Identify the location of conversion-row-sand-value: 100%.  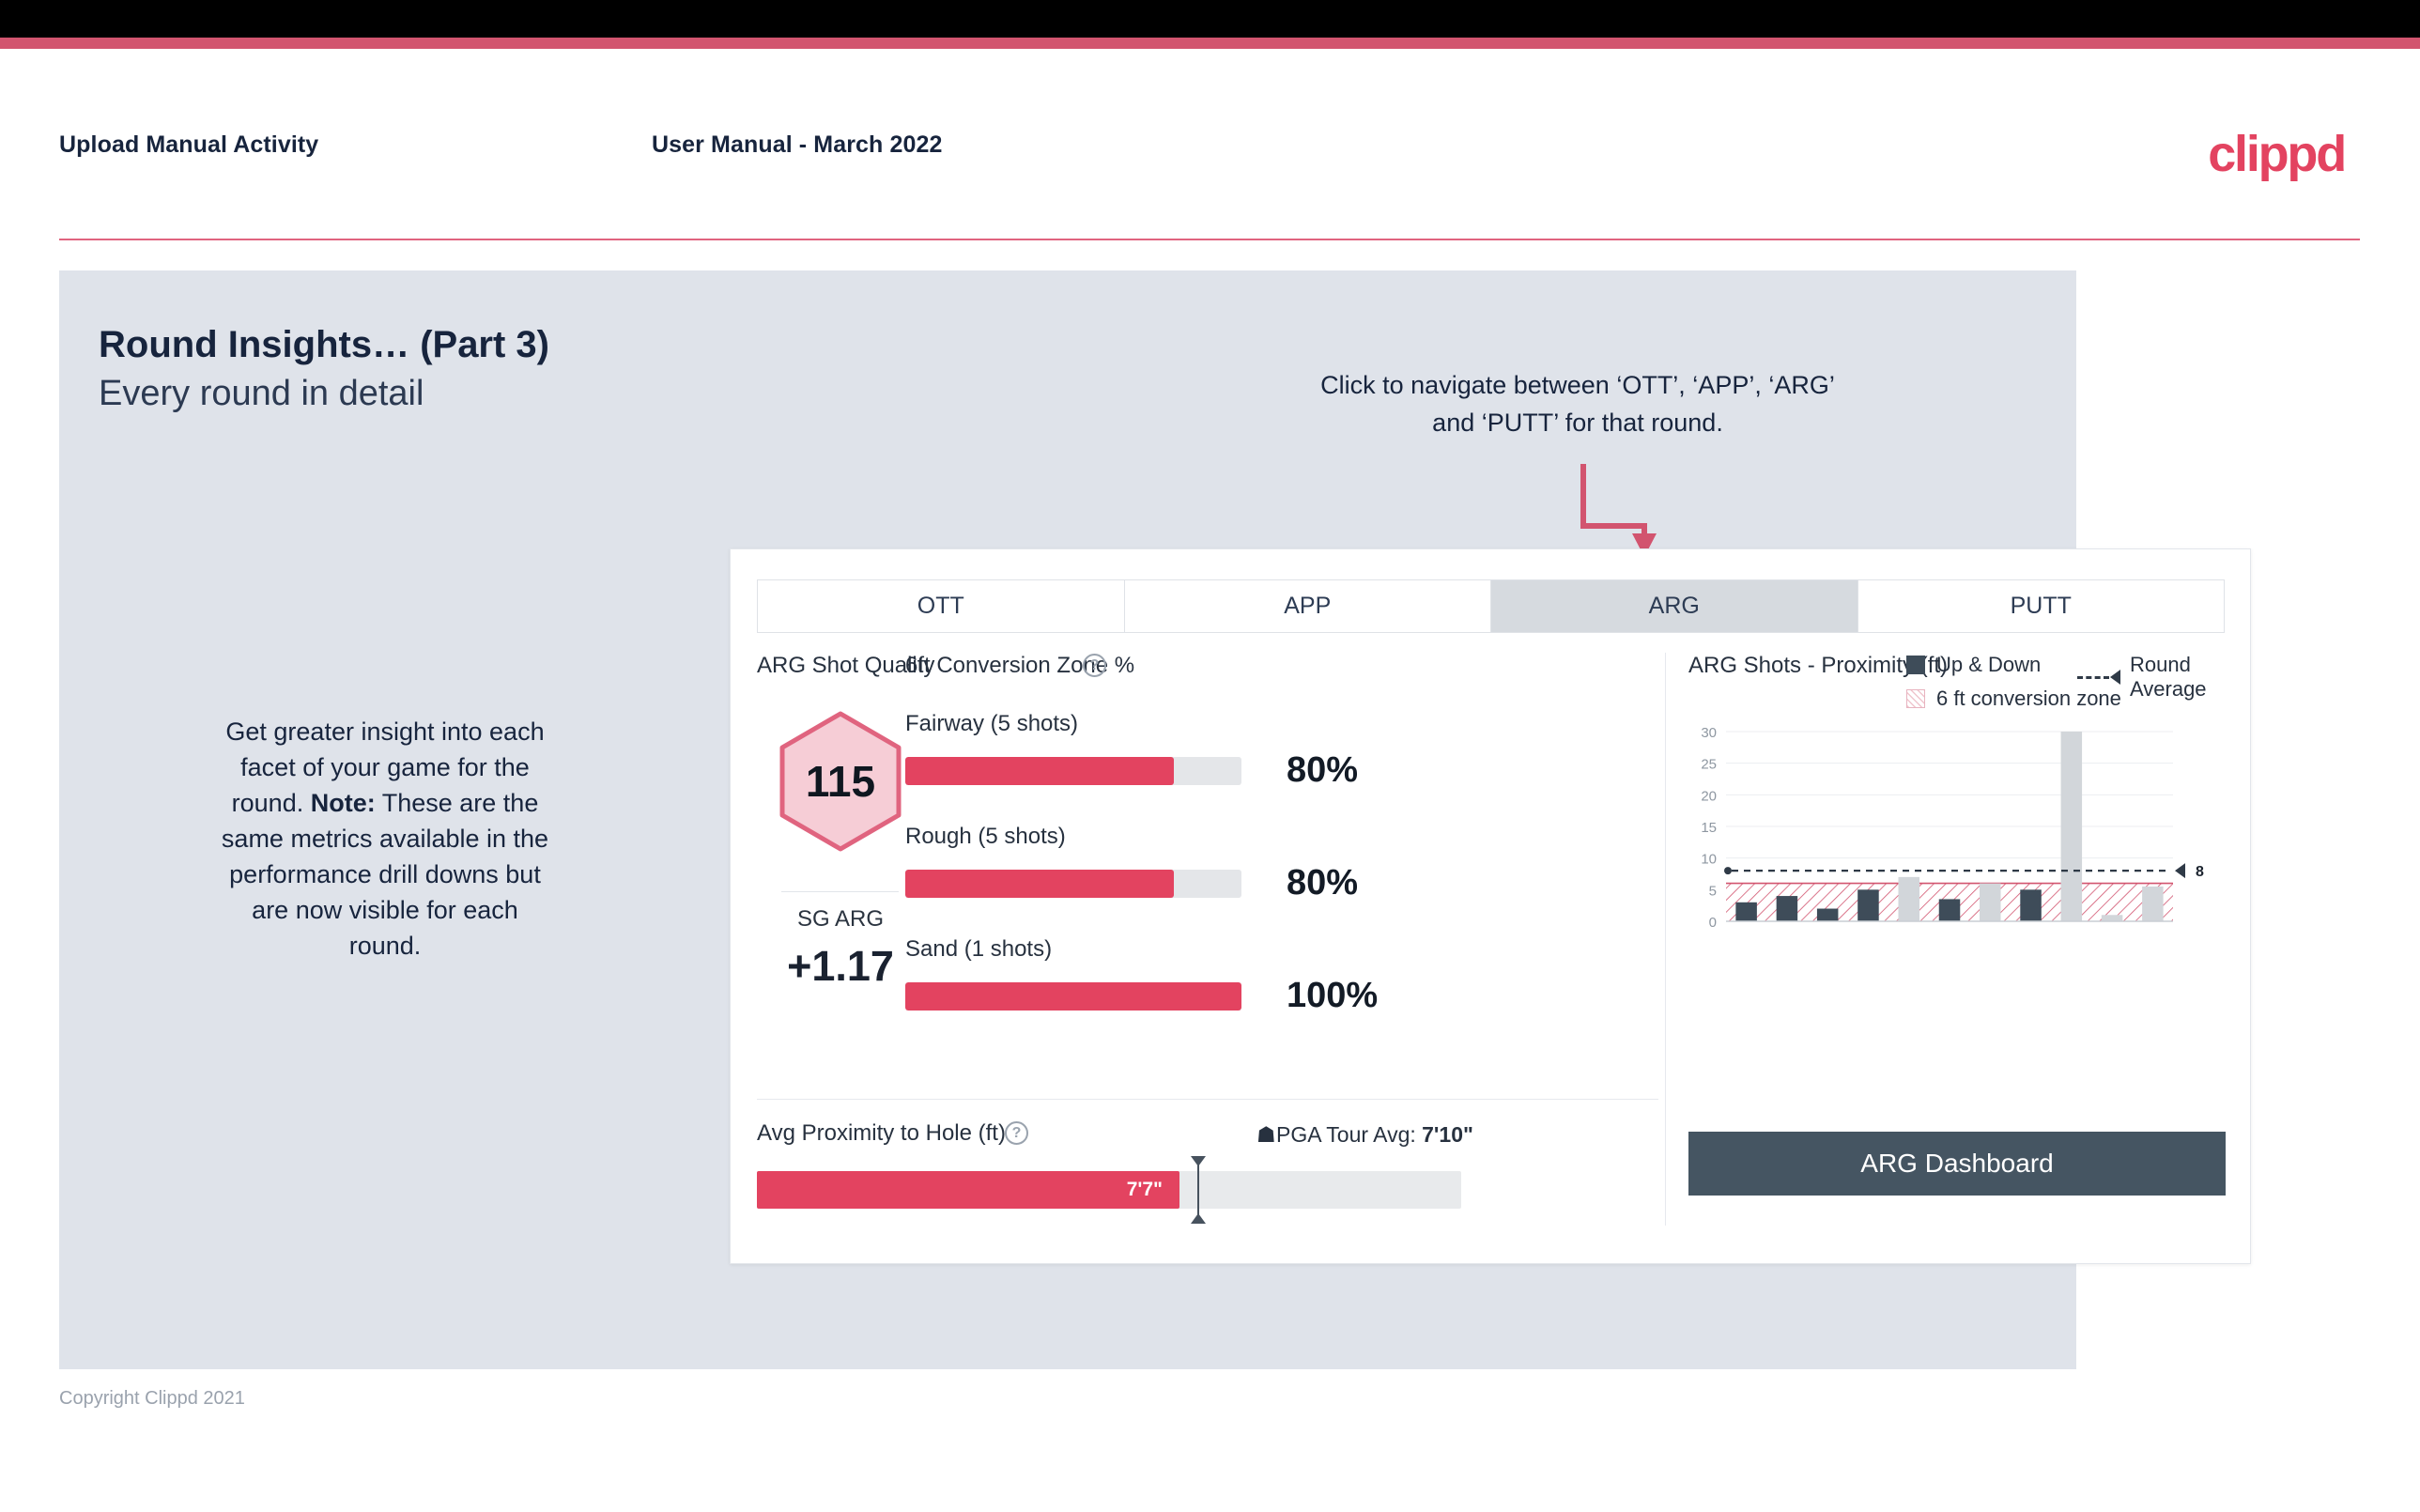
(1333, 996).